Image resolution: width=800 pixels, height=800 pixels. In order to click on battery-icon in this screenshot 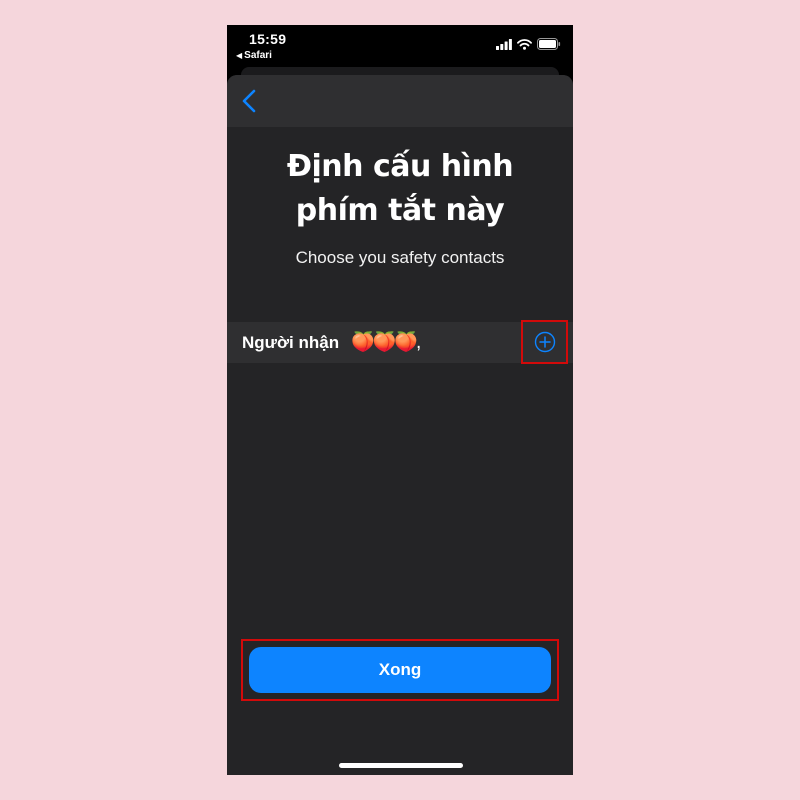, I will do `click(549, 44)`.